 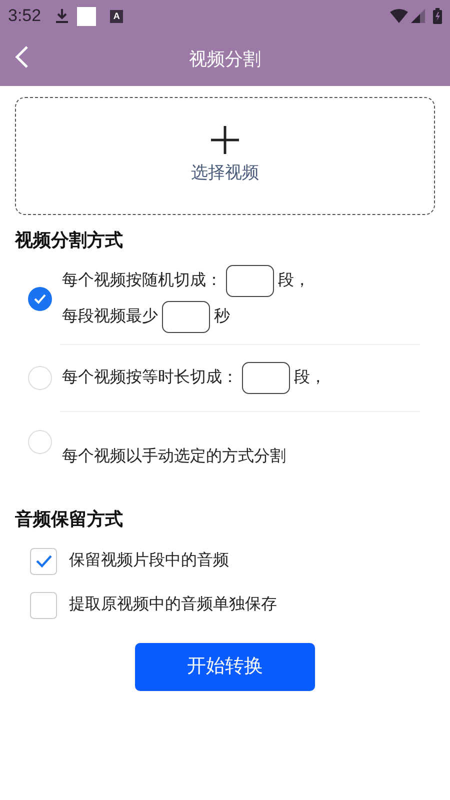 What do you see at coordinates (110, 316) in the screenshot?
I see `option-text: 每段视频最少` at bounding box center [110, 316].